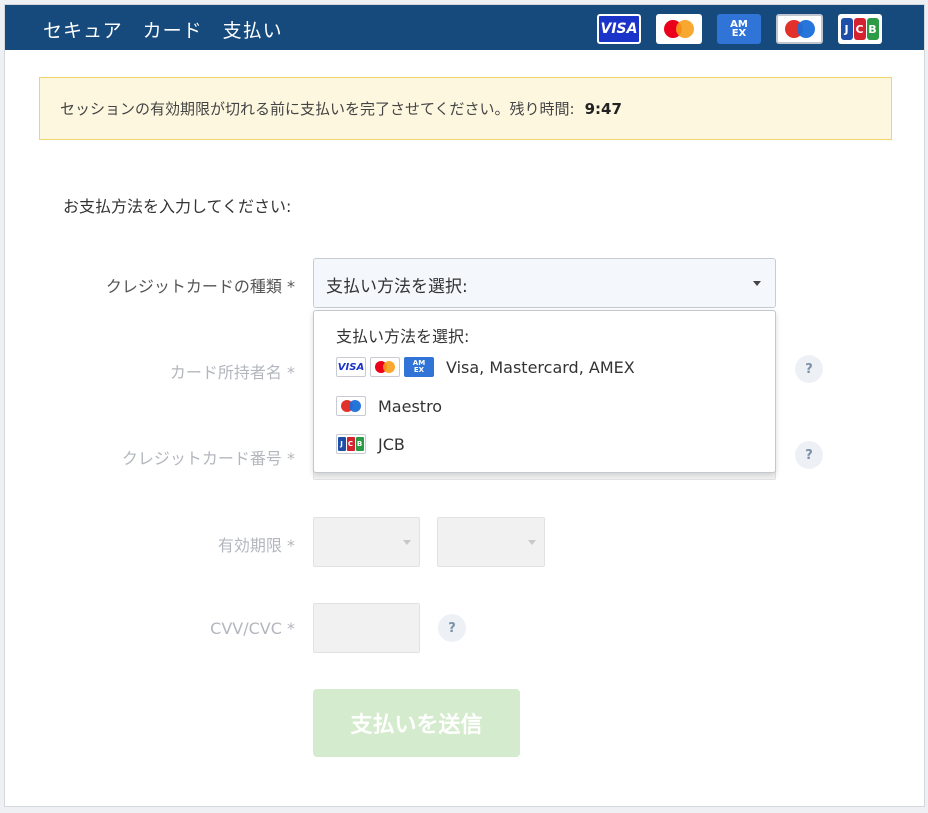  I want to click on card-type-select: 支払い方法を選択:, so click(544, 283).